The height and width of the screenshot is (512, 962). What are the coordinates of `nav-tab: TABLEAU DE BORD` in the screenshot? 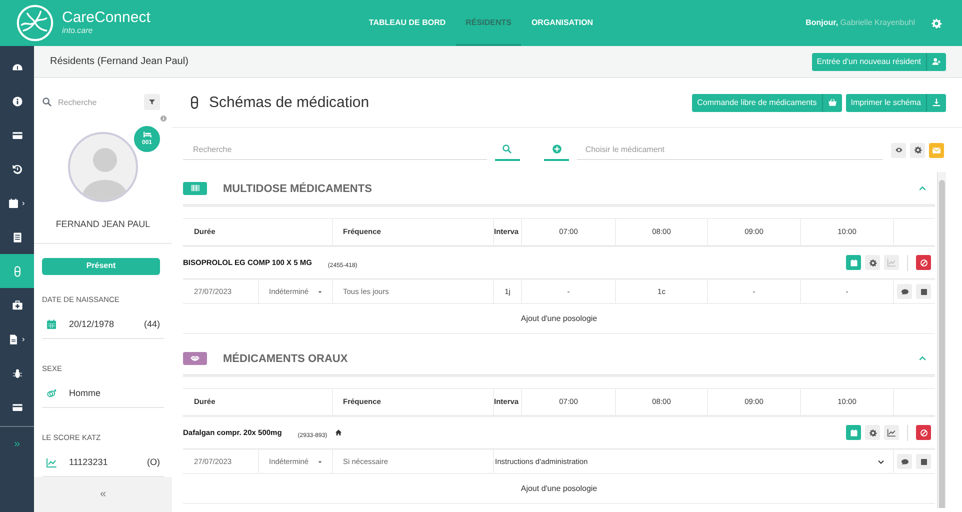 It's located at (407, 23).